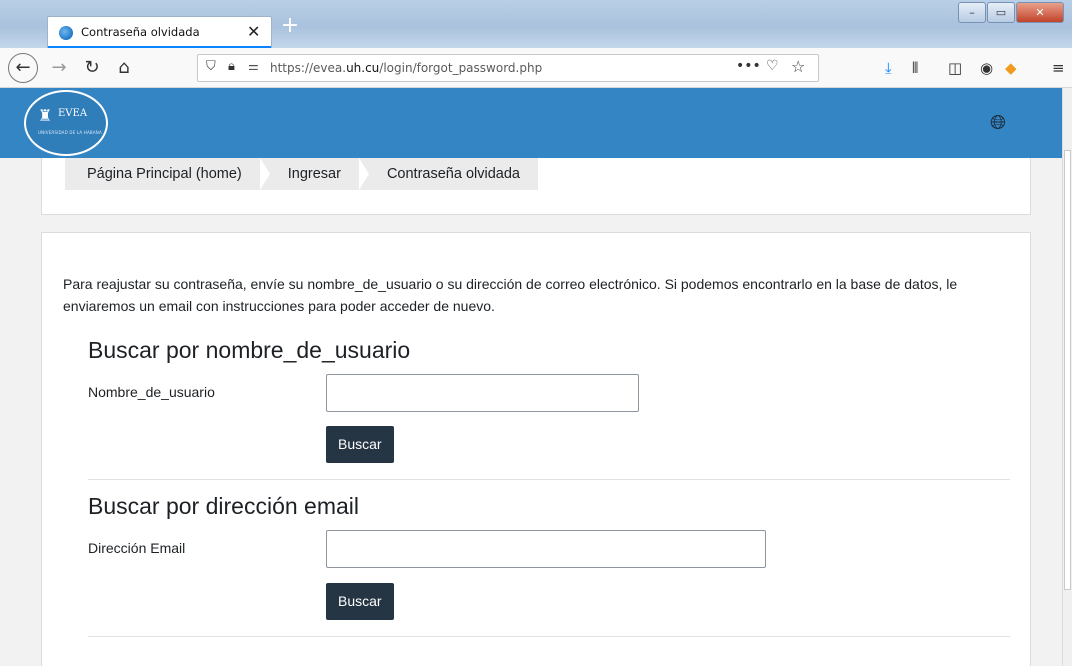 Image resolution: width=1072 pixels, height=666 pixels. I want to click on username-input, so click(482, 393).